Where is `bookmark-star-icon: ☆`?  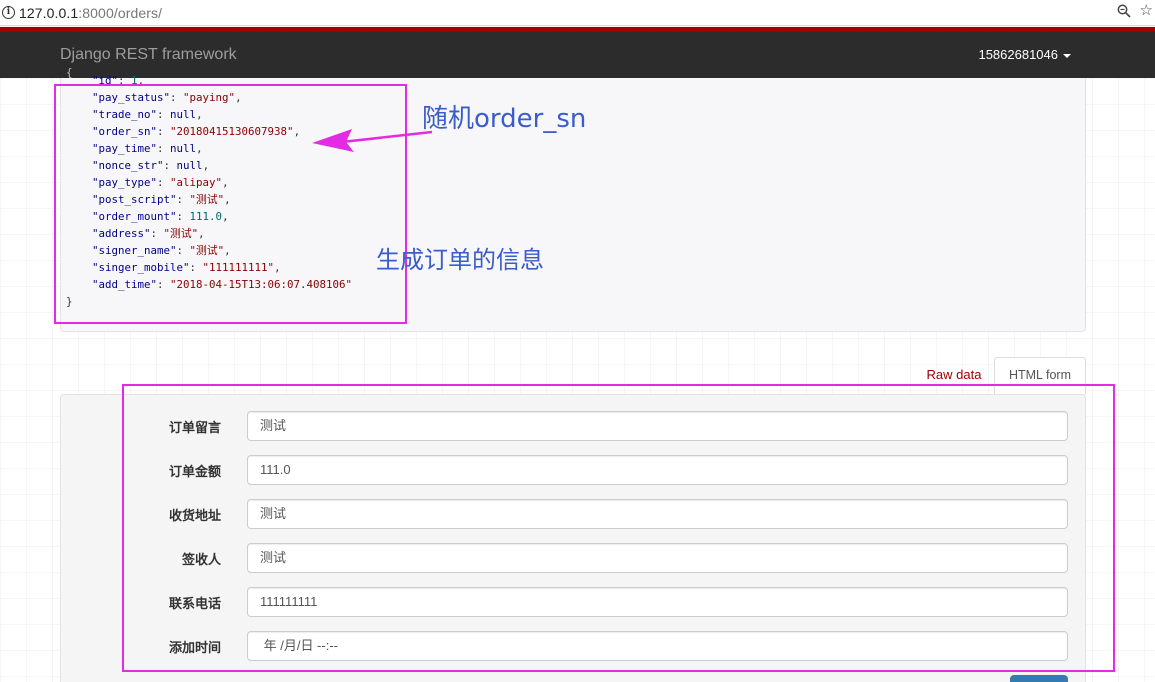
bookmark-star-icon: ☆ is located at coordinates (1146, 11).